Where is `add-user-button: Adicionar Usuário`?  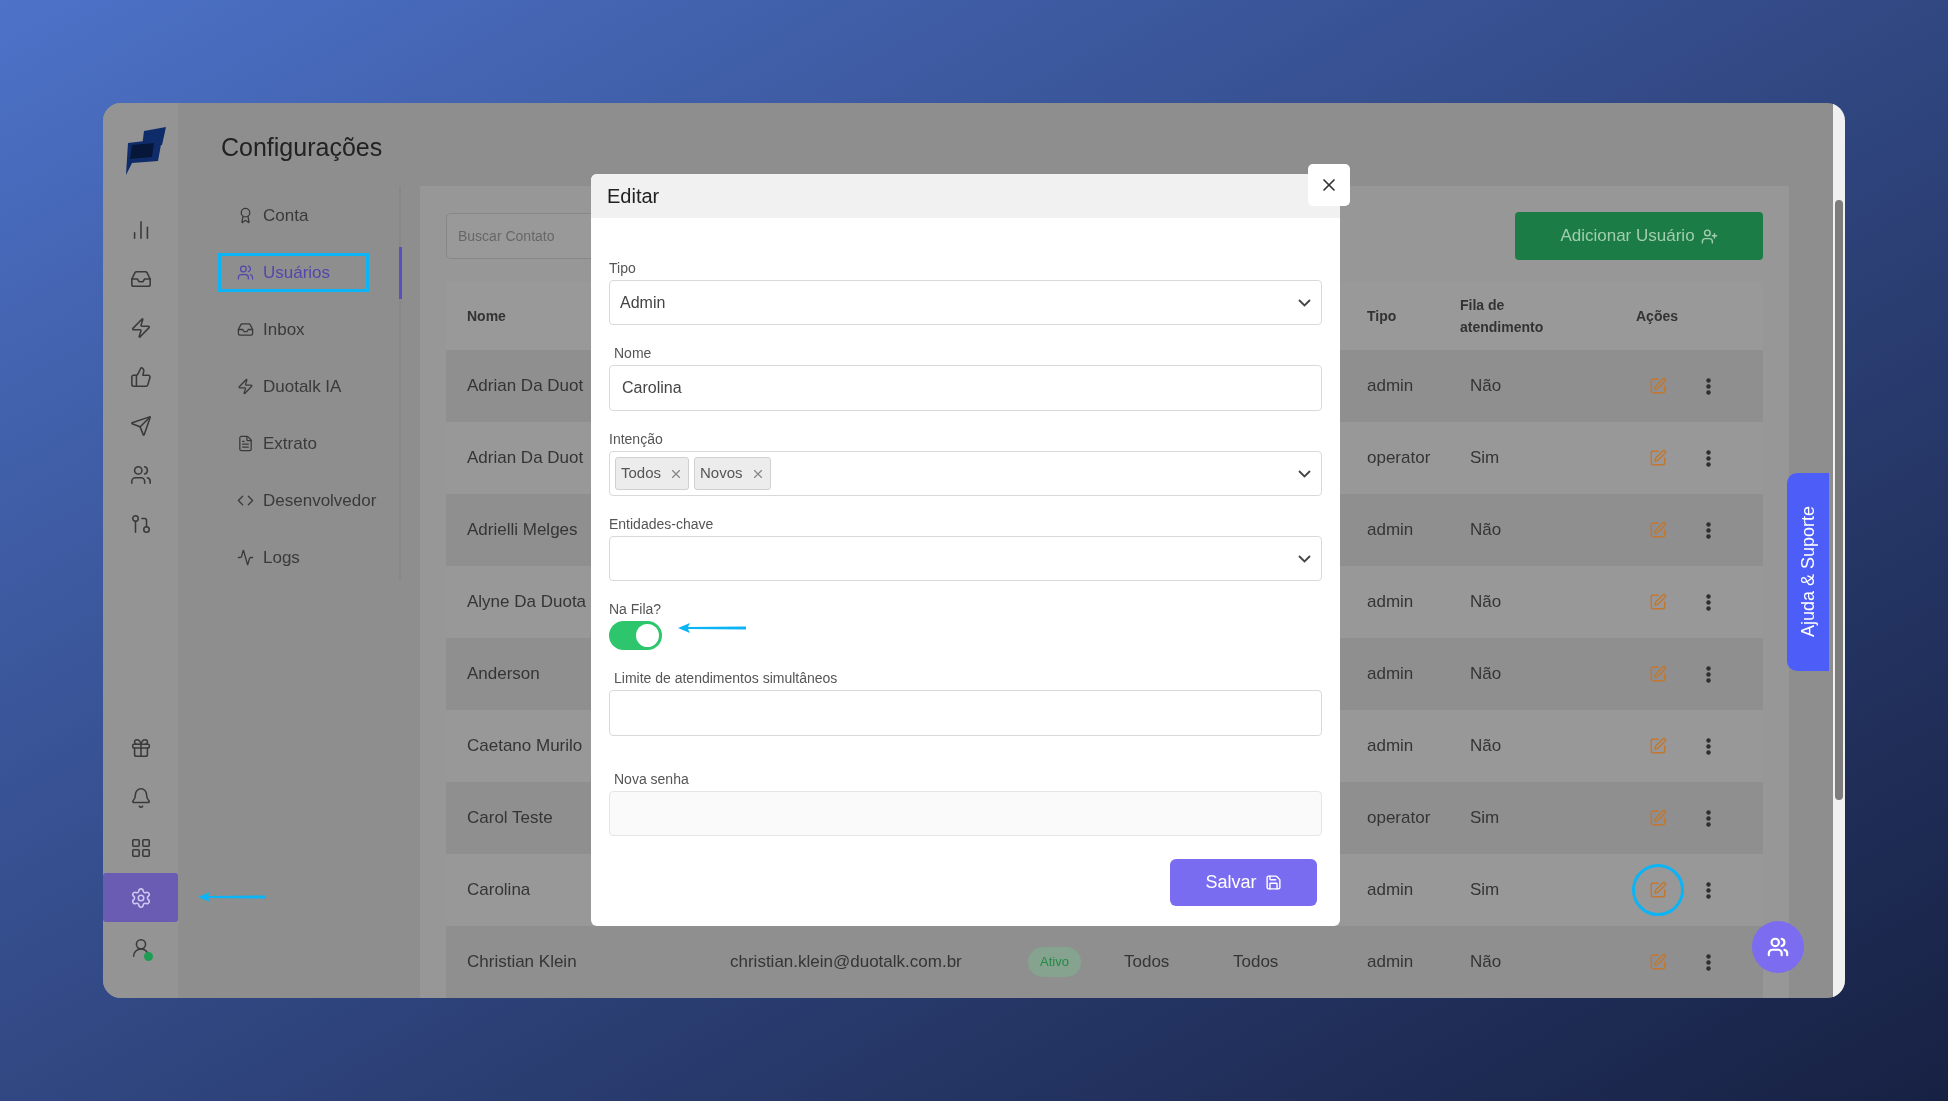
add-user-button: Adicionar Usuário is located at coordinates (1639, 236).